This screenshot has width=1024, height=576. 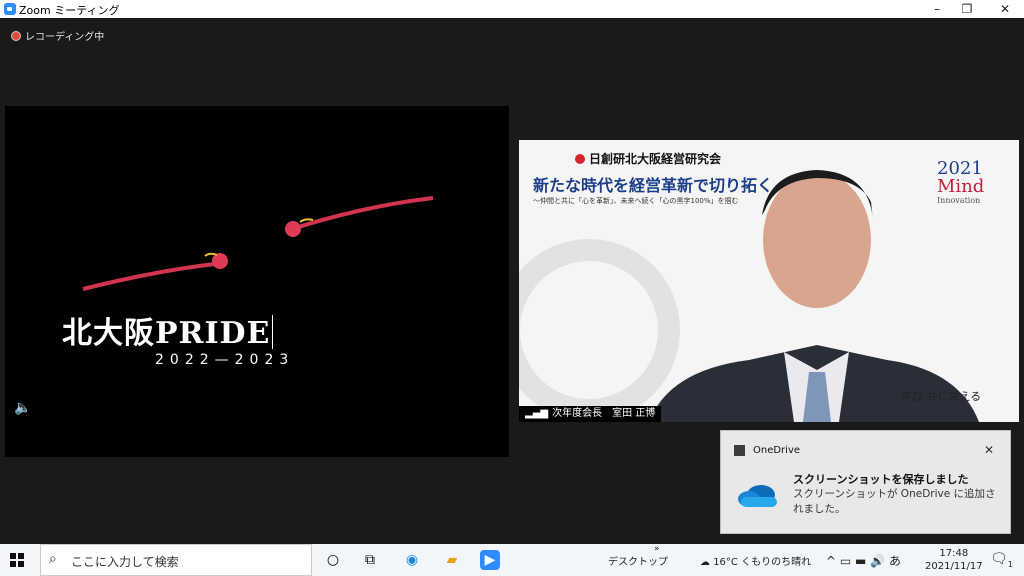 What do you see at coordinates (69, 10) in the screenshot?
I see `window-title: Zoom ミーティング` at bounding box center [69, 10].